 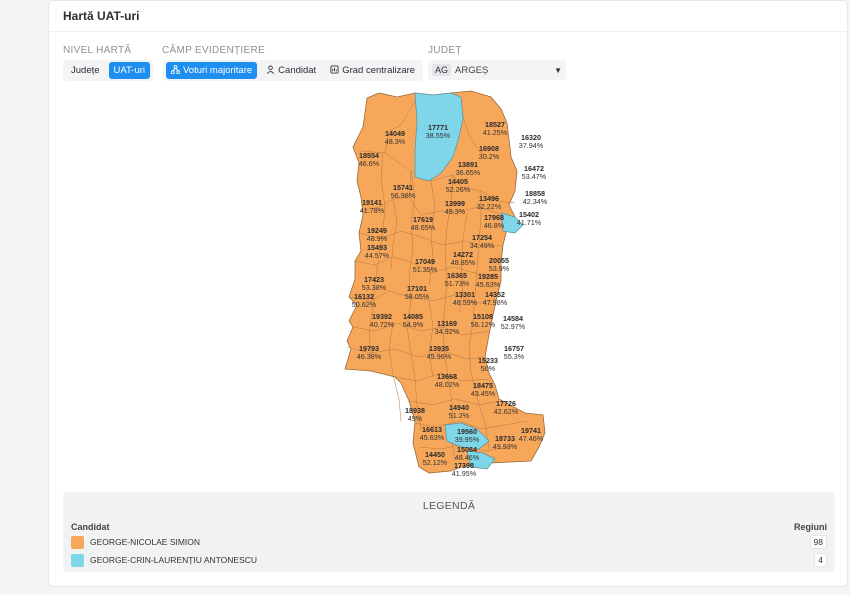 What do you see at coordinates (415, 418) in the screenshot?
I see `uat-label-percent: 49%` at bounding box center [415, 418].